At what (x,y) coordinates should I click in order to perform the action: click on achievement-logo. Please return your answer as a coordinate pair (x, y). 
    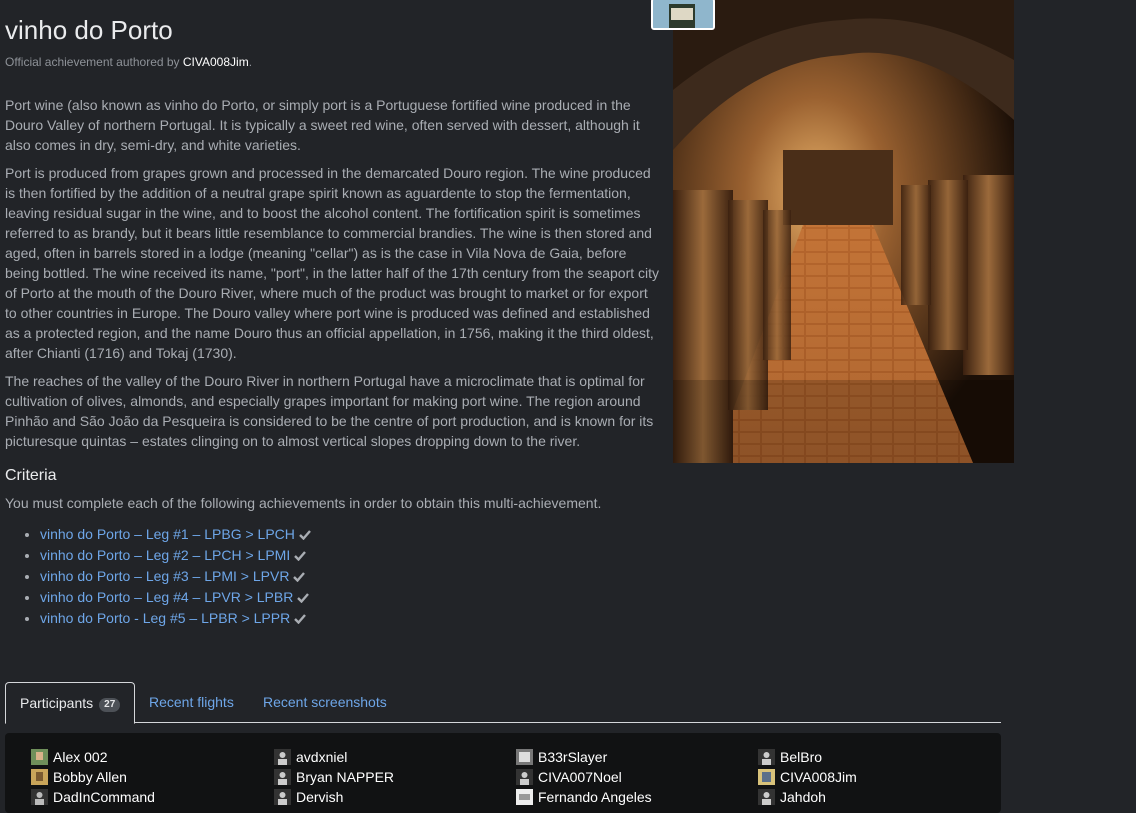
    Looking at the image, I should click on (683, 15).